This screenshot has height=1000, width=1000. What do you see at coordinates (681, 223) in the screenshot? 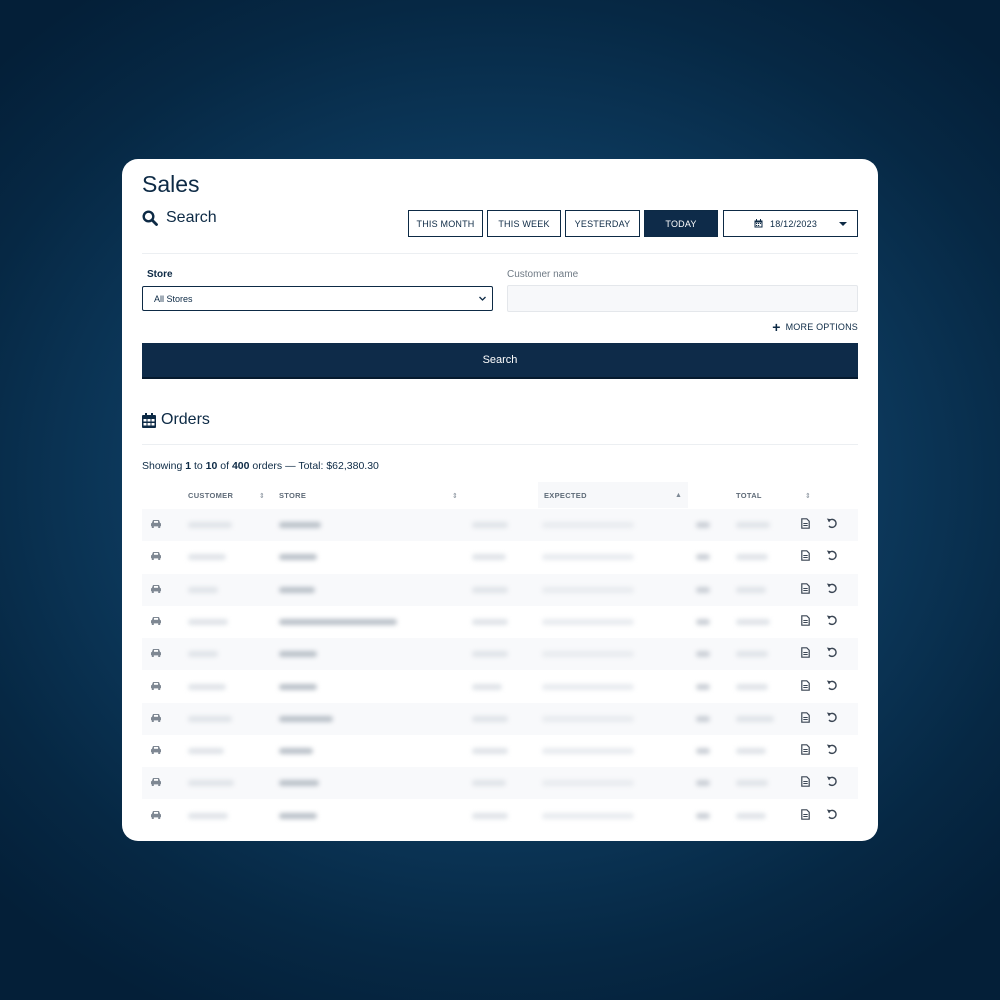
I see `today-button: TODAY` at bounding box center [681, 223].